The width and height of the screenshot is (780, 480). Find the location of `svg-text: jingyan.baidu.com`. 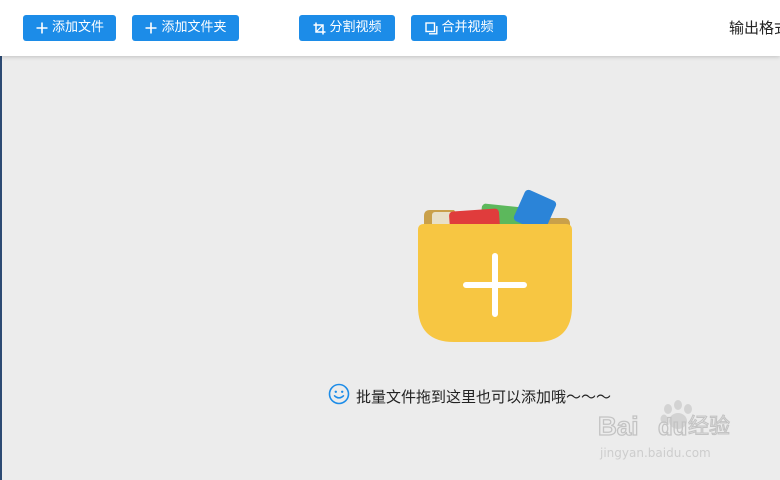

svg-text: jingyan.baidu.com is located at coordinates (655, 453).